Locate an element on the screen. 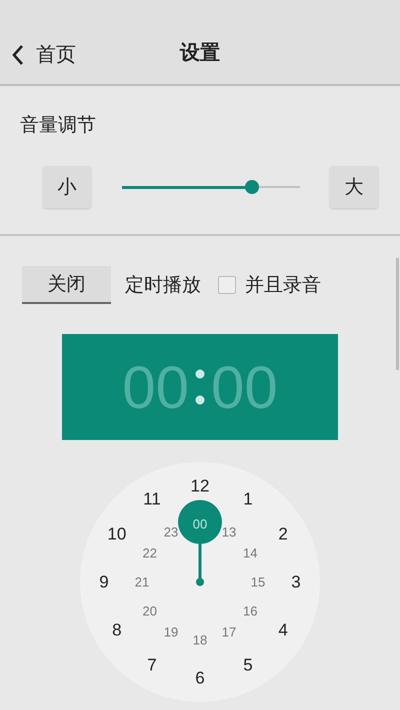  checkbox is located at coordinates (227, 285).